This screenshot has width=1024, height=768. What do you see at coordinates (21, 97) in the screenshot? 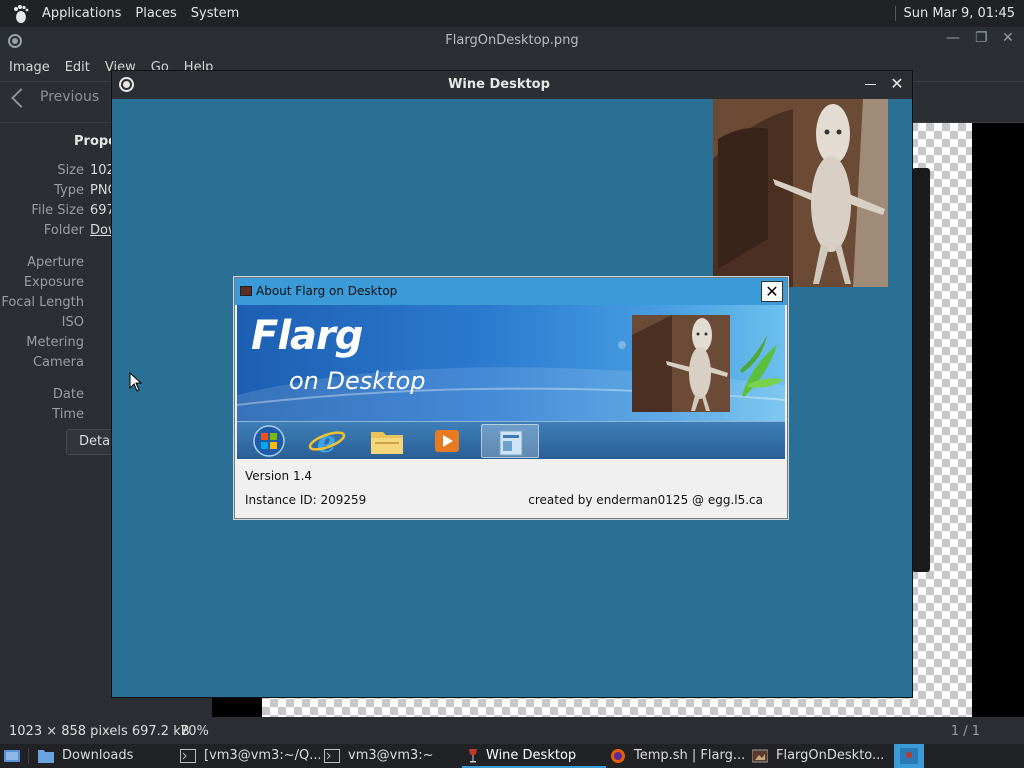
I see `chevron-left-icon` at bounding box center [21, 97].